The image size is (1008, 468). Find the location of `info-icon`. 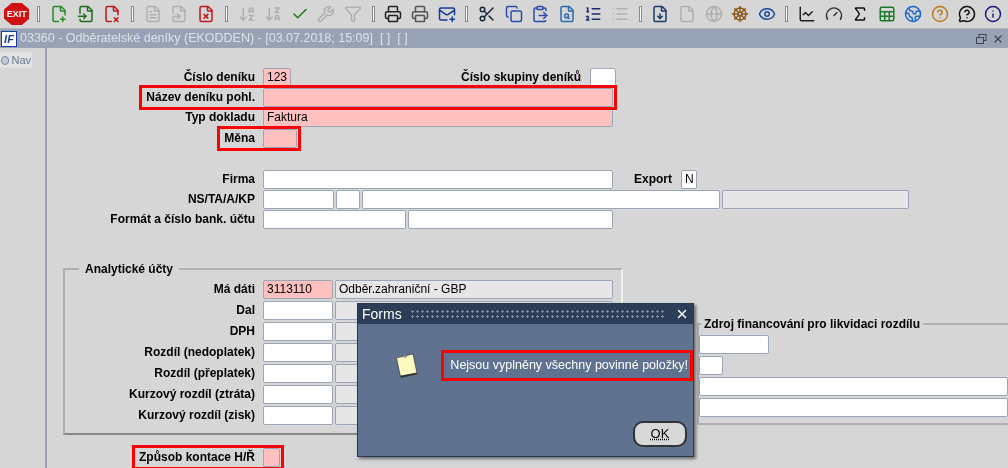

info-icon is located at coordinates (993, 14).